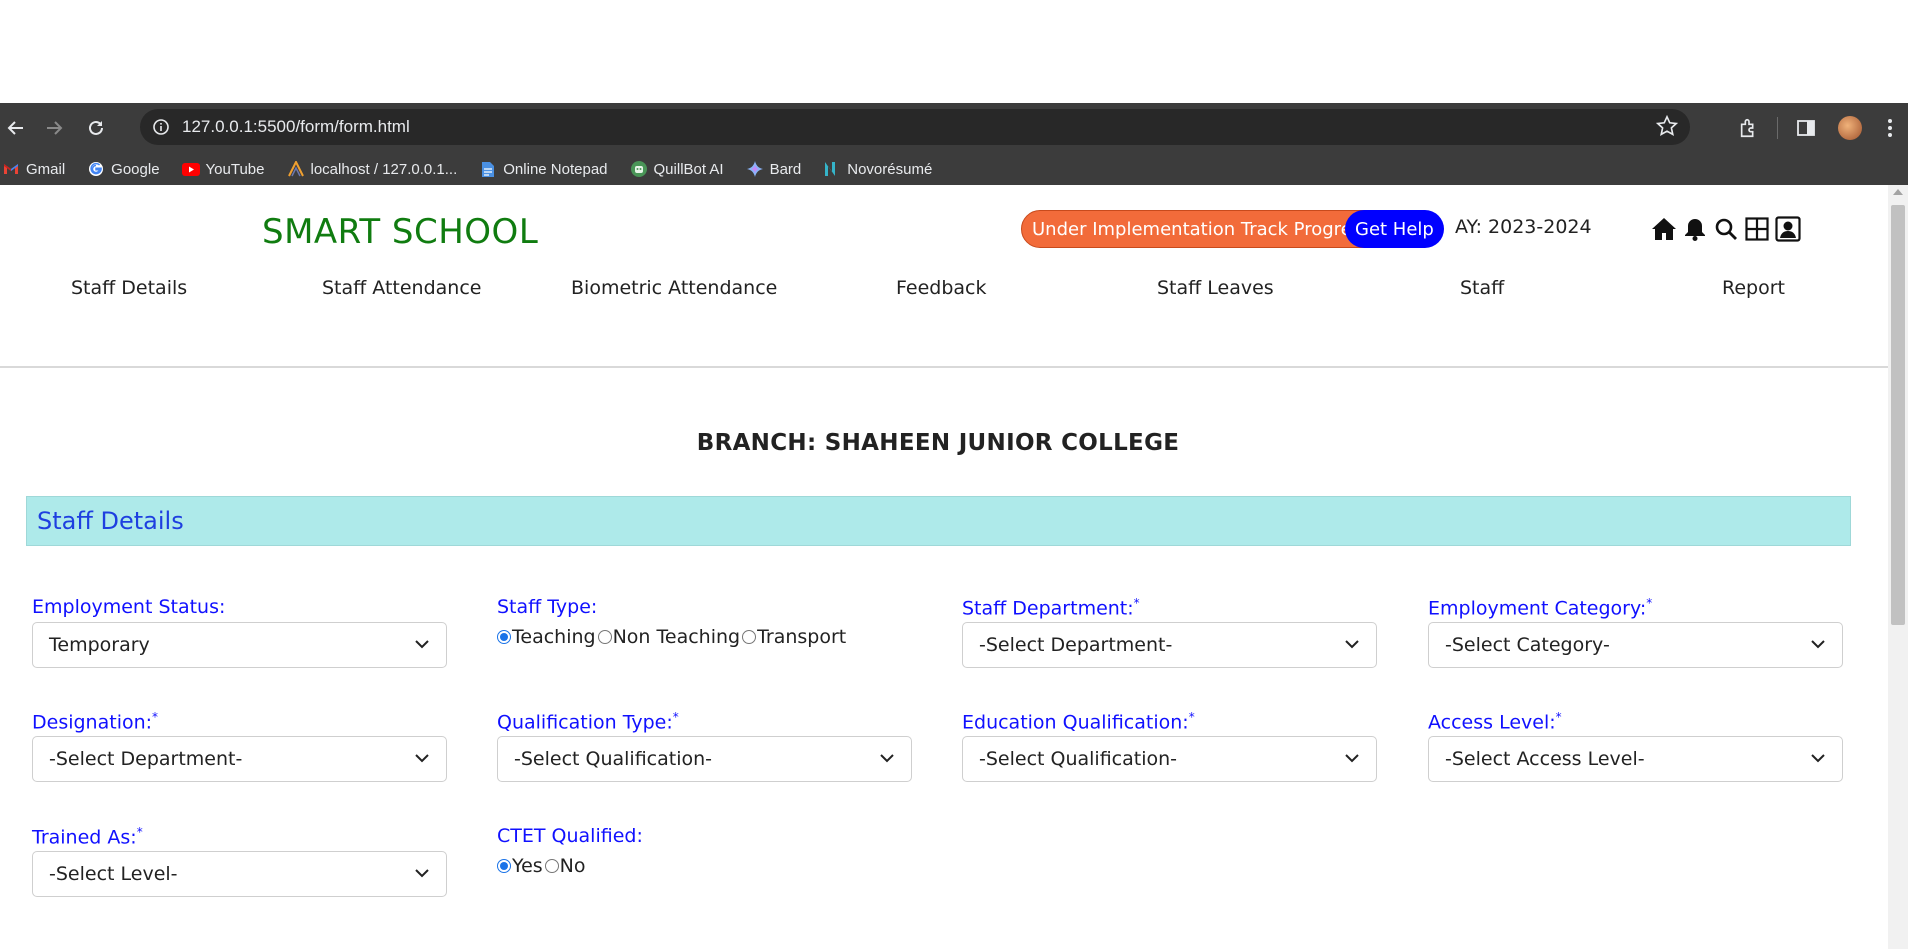 This screenshot has width=1908, height=949. Describe the element at coordinates (1850, 128) in the screenshot. I see `profile-avatar` at that location.